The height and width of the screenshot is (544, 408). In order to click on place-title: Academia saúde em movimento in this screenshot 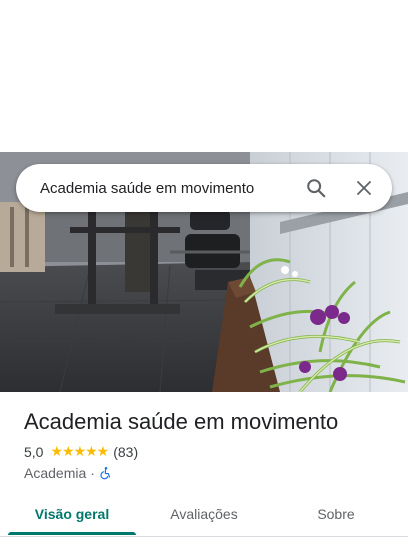, I will do `click(181, 421)`.